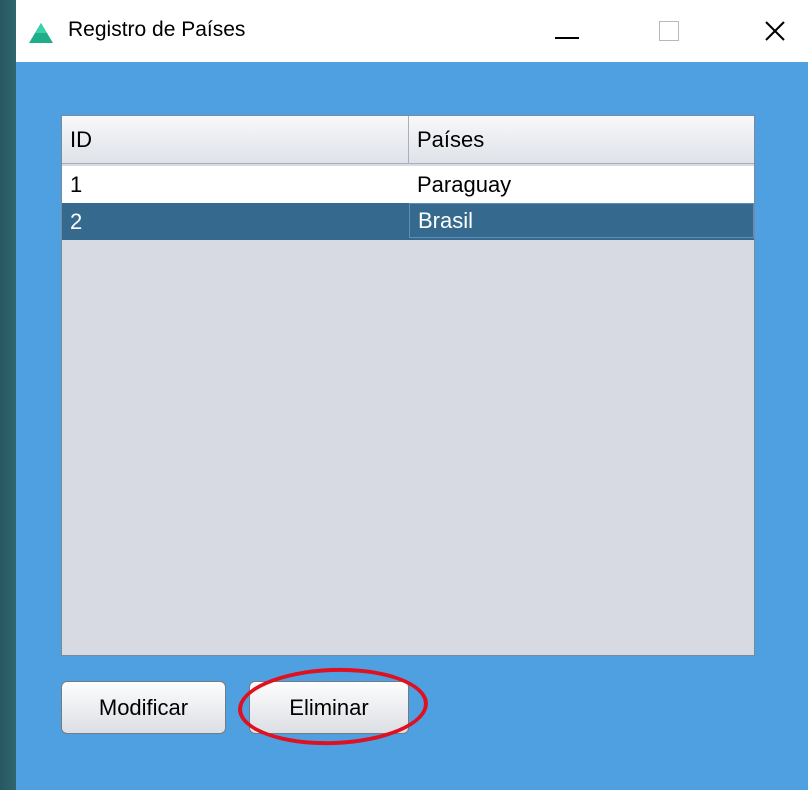  What do you see at coordinates (157, 29) in the screenshot?
I see `window-title: Registro de Países` at bounding box center [157, 29].